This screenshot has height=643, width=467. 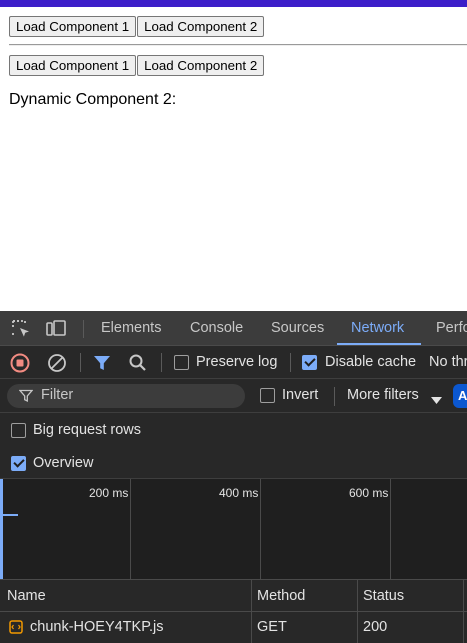 What do you see at coordinates (97, 627) in the screenshot?
I see `request-name: chunk-HOEY4TKP.js` at bounding box center [97, 627].